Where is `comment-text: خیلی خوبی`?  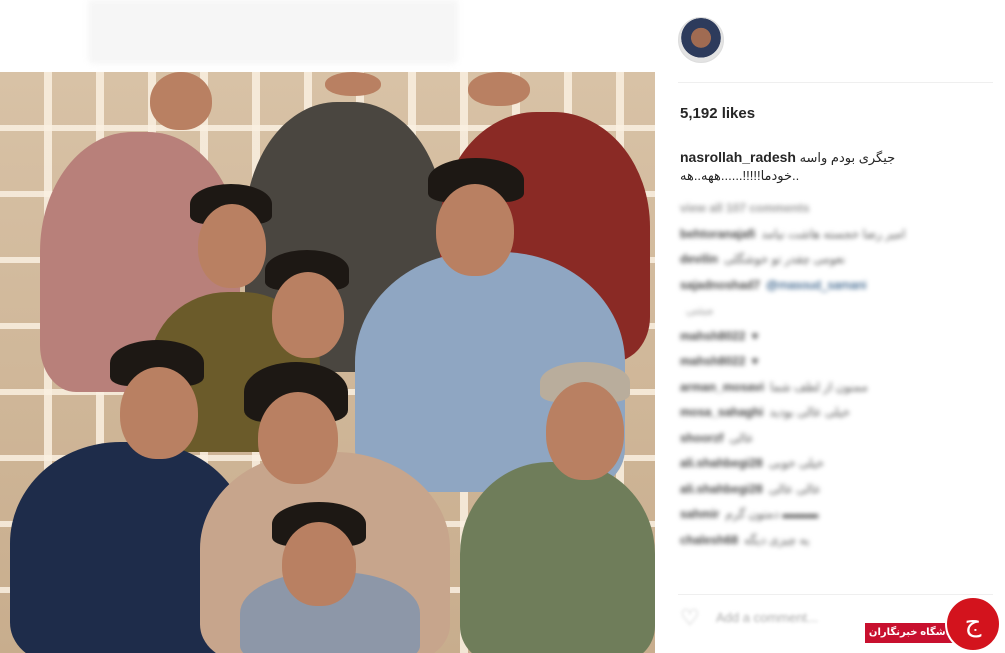 comment-text: خیلی خوبی is located at coordinates (796, 463).